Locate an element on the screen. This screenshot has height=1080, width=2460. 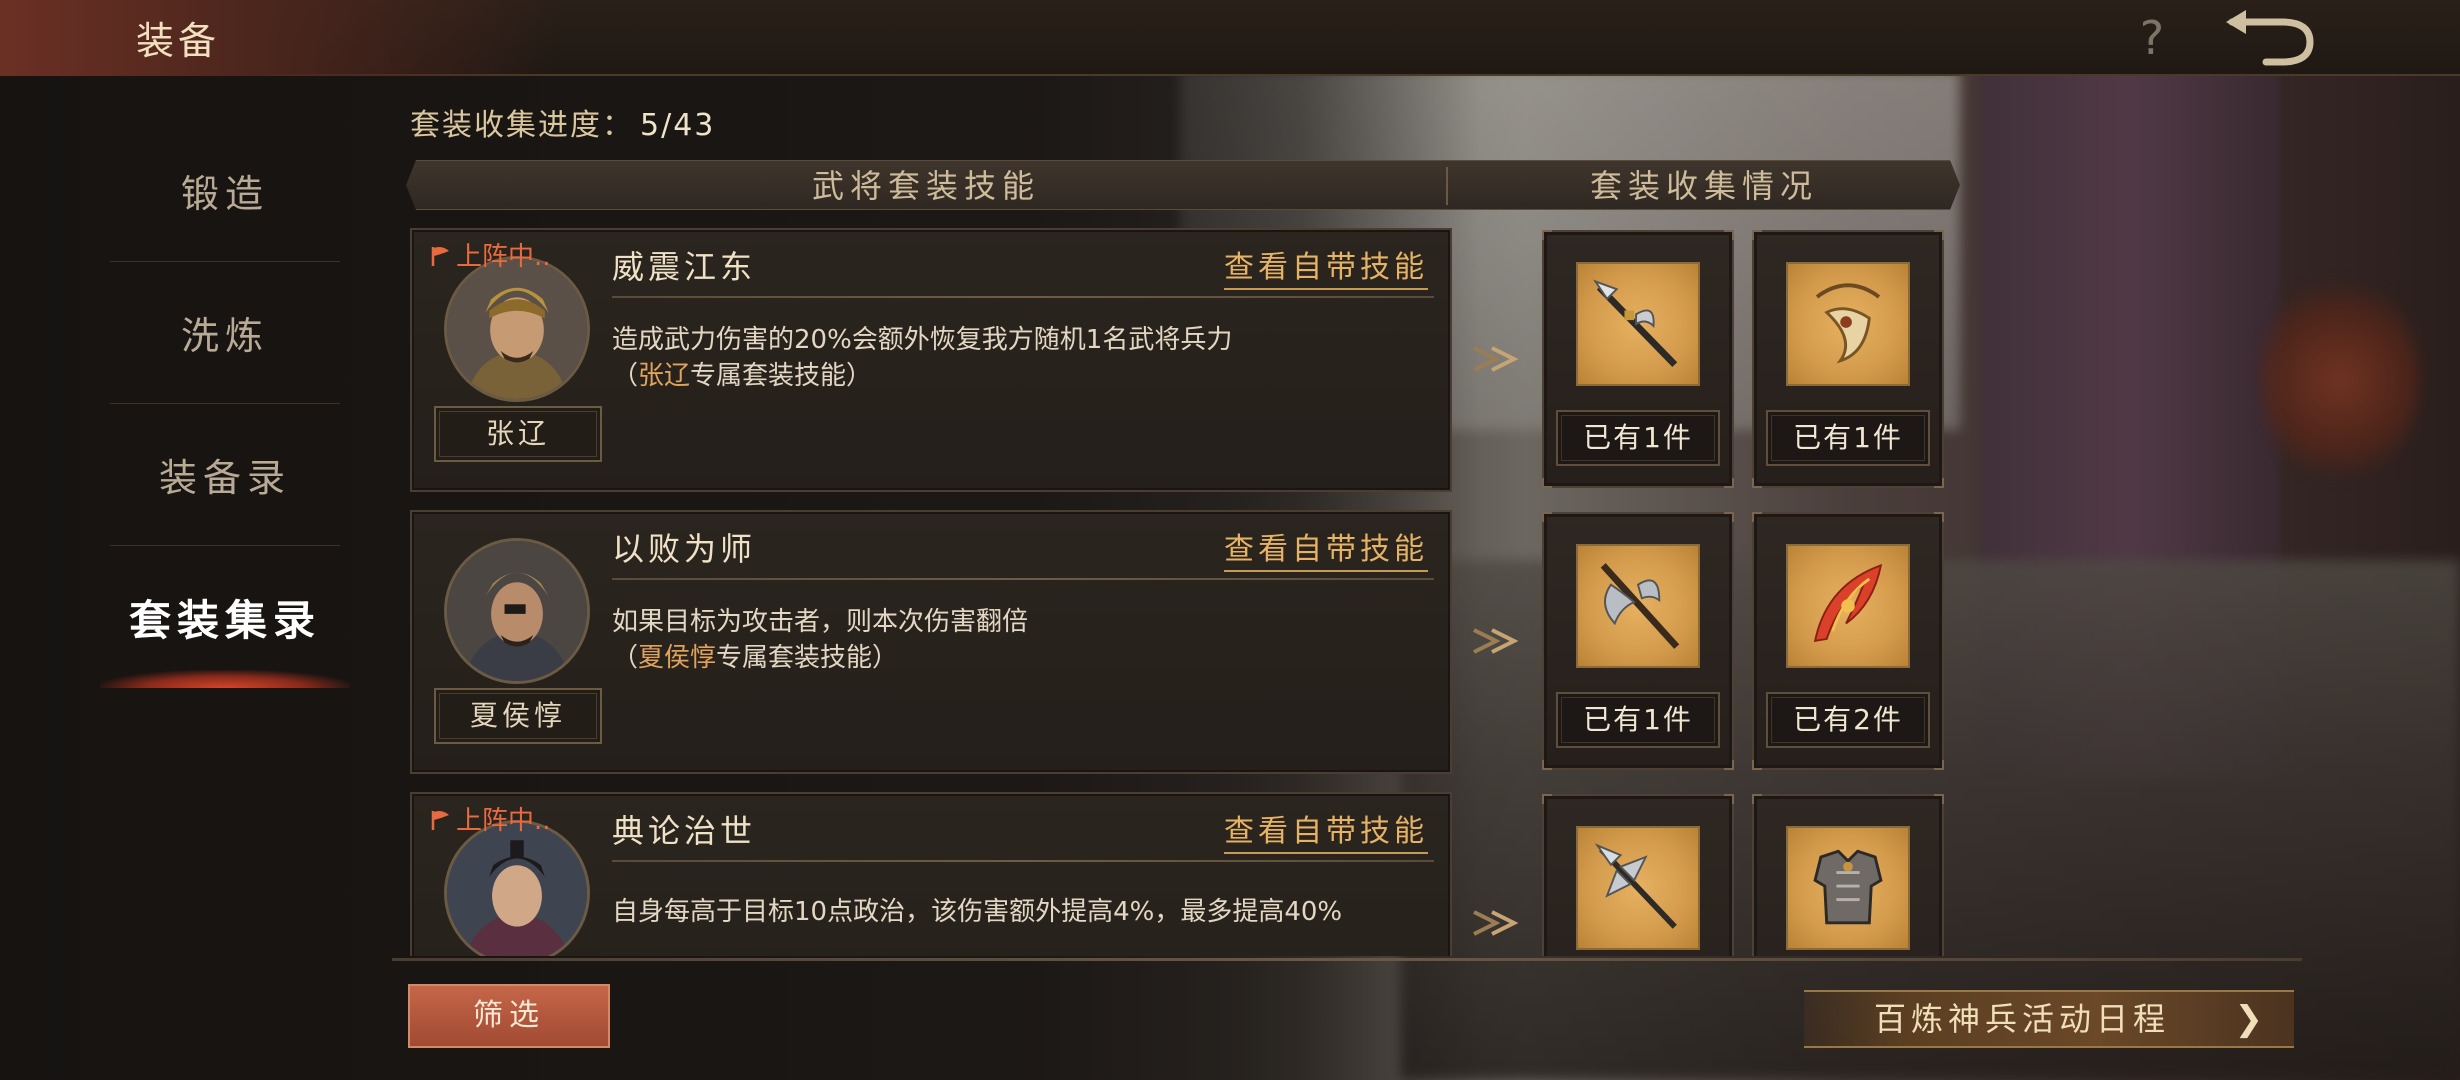
event-schedule-label: 百炼神兵活动日程 is located at coordinates (2022, 1019).